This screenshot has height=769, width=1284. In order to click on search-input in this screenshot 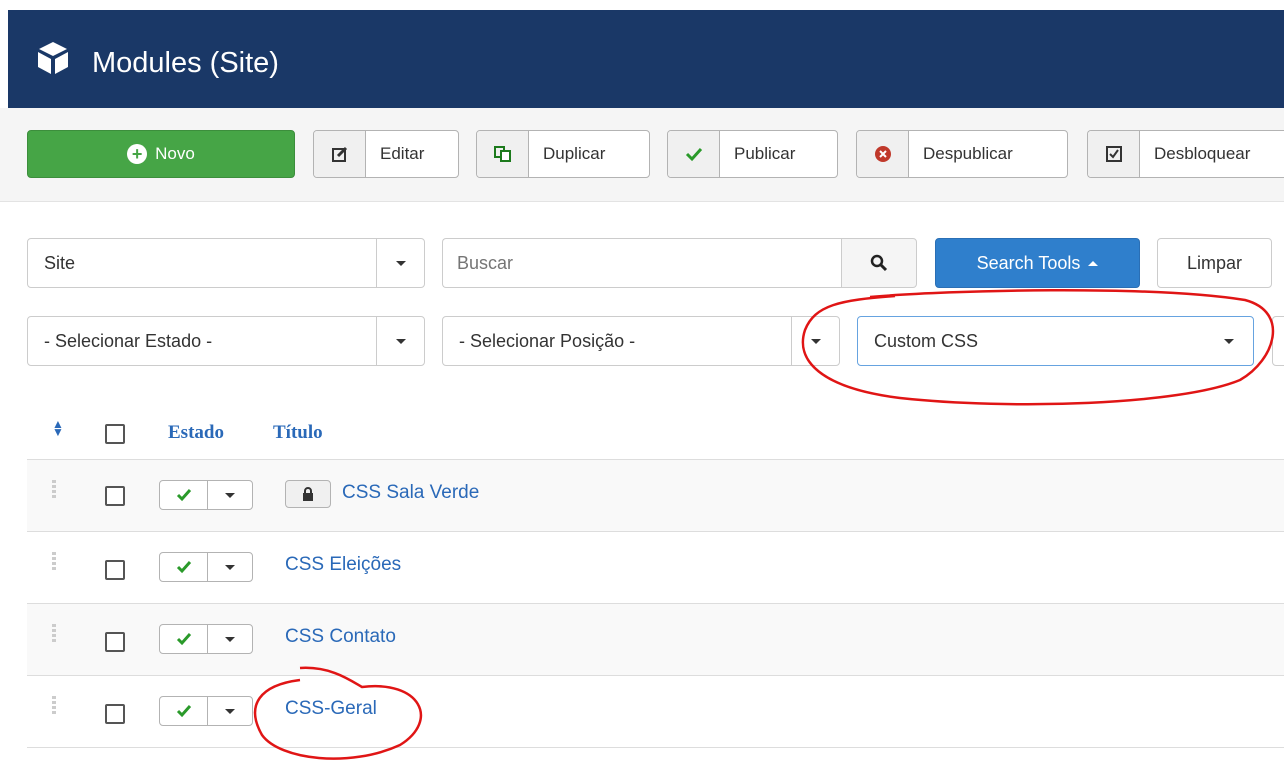, I will do `click(642, 263)`.